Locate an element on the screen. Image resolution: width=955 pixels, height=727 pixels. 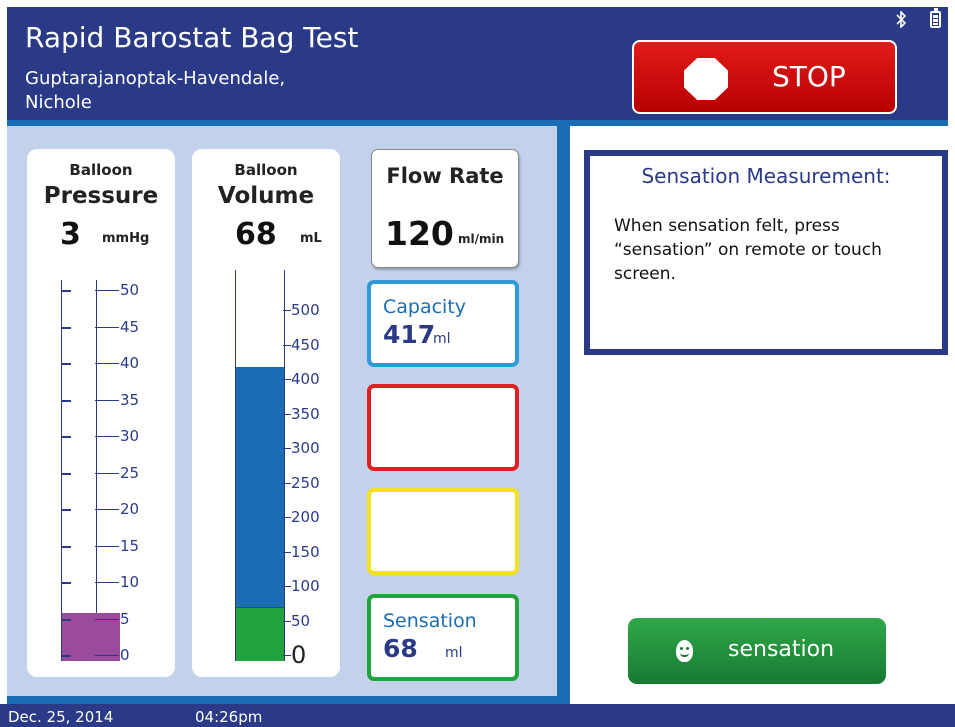
pressure-tick-label: 40 is located at coordinates (130, 363).